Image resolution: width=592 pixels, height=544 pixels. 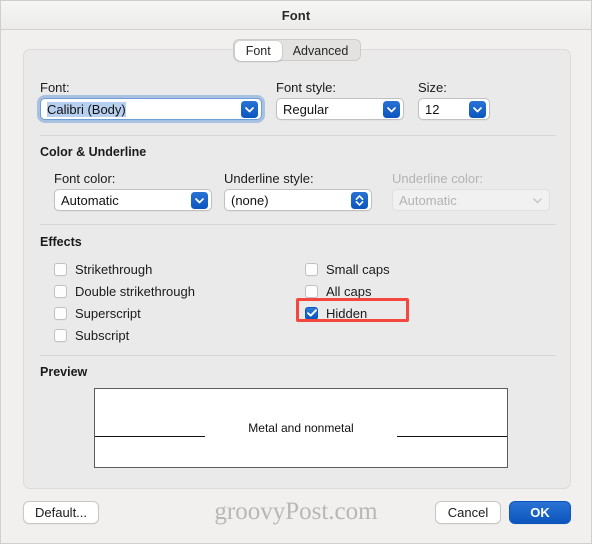 I want to click on checkbox-small-caps: Small caps, so click(x=347, y=269).